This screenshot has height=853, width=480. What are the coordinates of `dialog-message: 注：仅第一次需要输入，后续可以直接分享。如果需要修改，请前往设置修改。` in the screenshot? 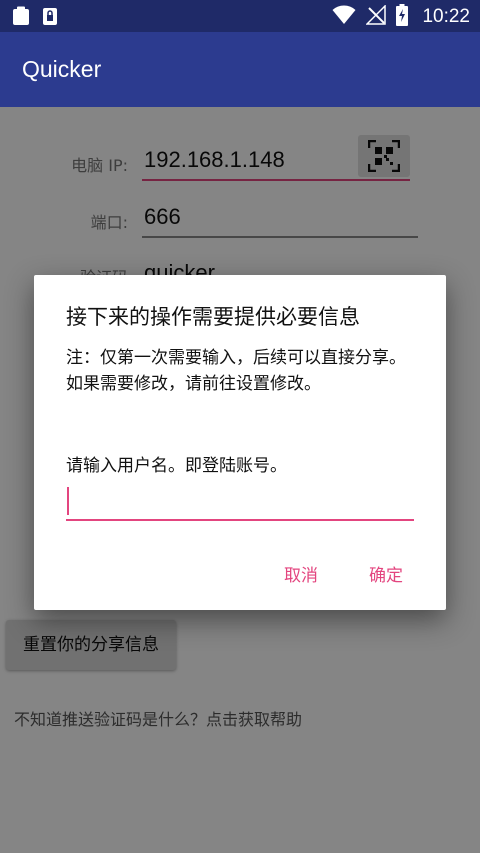 It's located at (236, 371).